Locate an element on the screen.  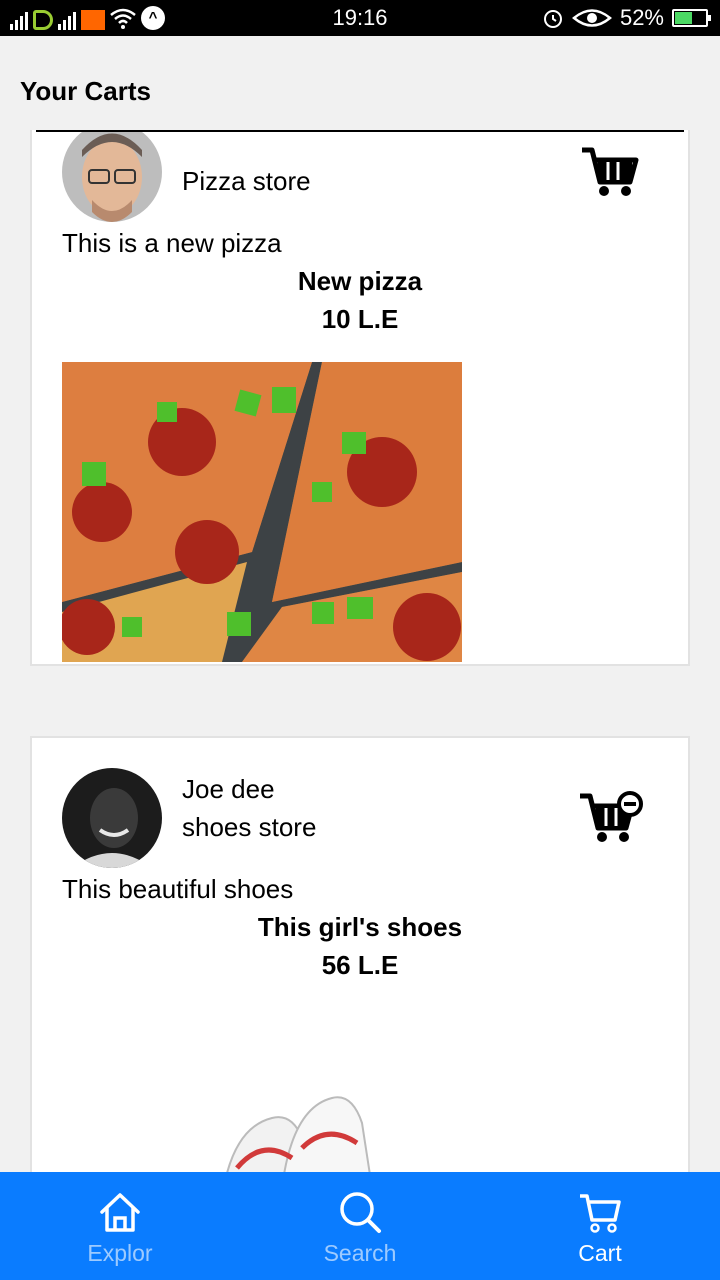
status-bar: ^ 19:16 52% is located at coordinates (360, 18).